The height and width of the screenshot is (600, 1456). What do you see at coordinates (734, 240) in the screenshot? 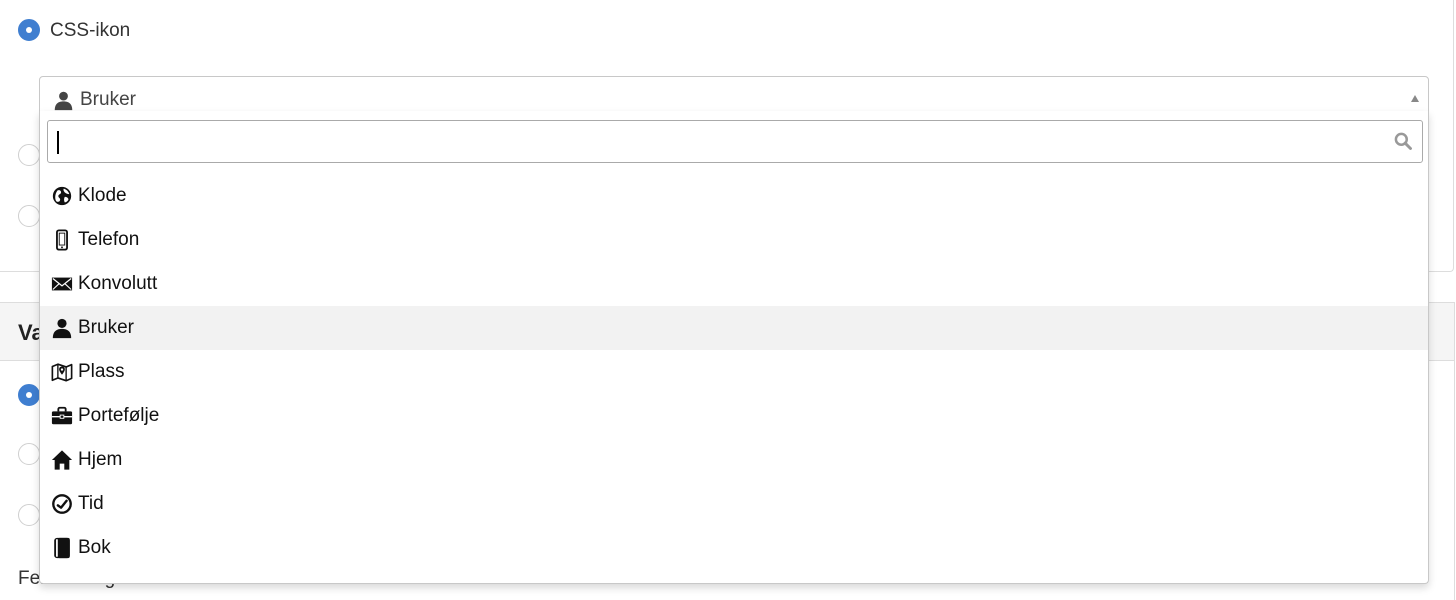
I see `option-telefon: Telefon` at bounding box center [734, 240].